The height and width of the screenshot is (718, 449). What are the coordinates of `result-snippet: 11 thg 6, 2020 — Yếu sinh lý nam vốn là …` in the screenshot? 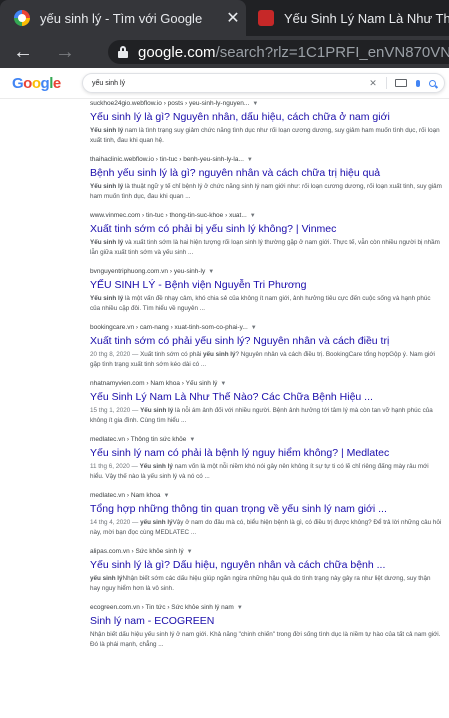 It's located at (259, 471).